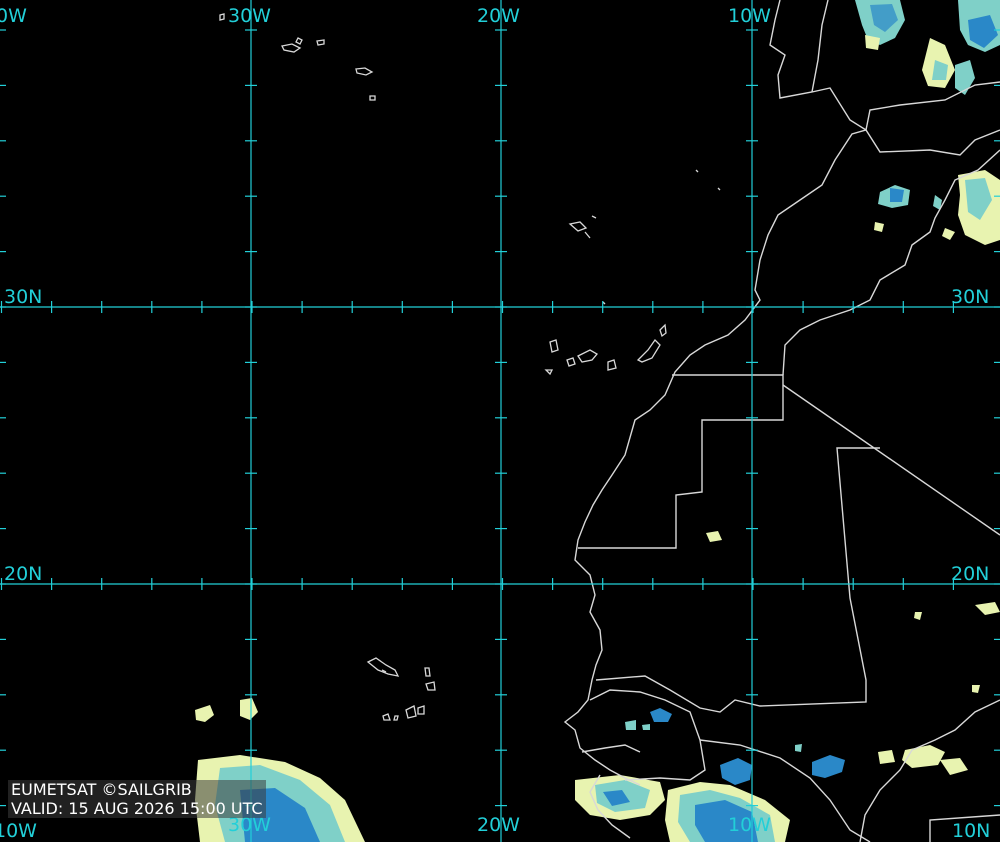 The width and height of the screenshot is (1000, 842). I want to click on lon-label-top-10w: 10W, so click(749, 16).